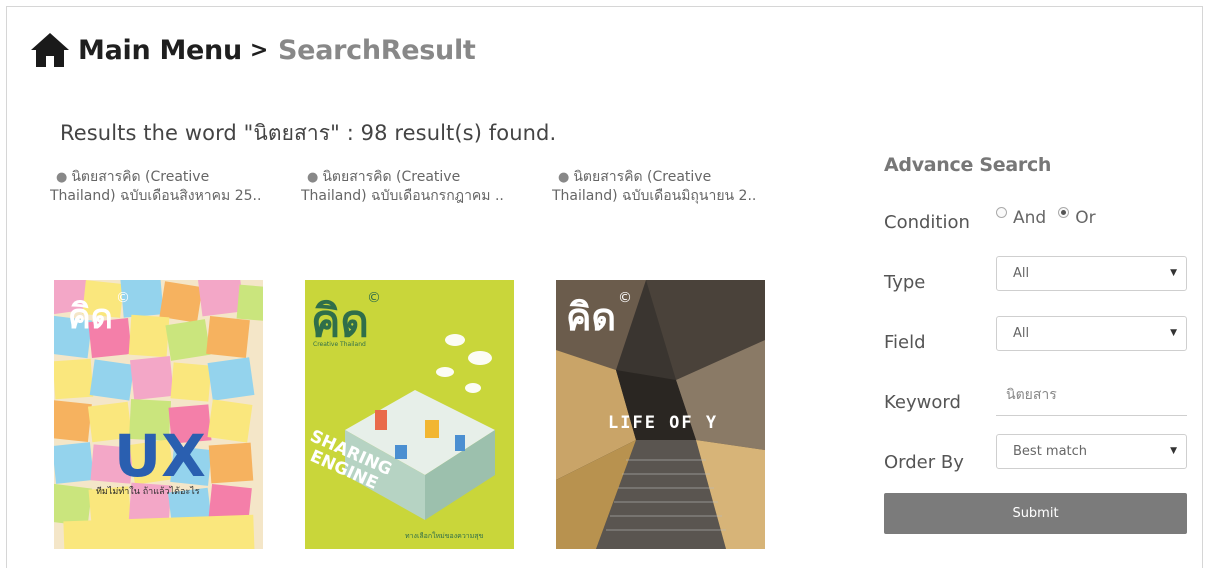  Describe the element at coordinates (663, 423) in the screenshot. I see `cover-headline: LIFE OF Y` at that location.